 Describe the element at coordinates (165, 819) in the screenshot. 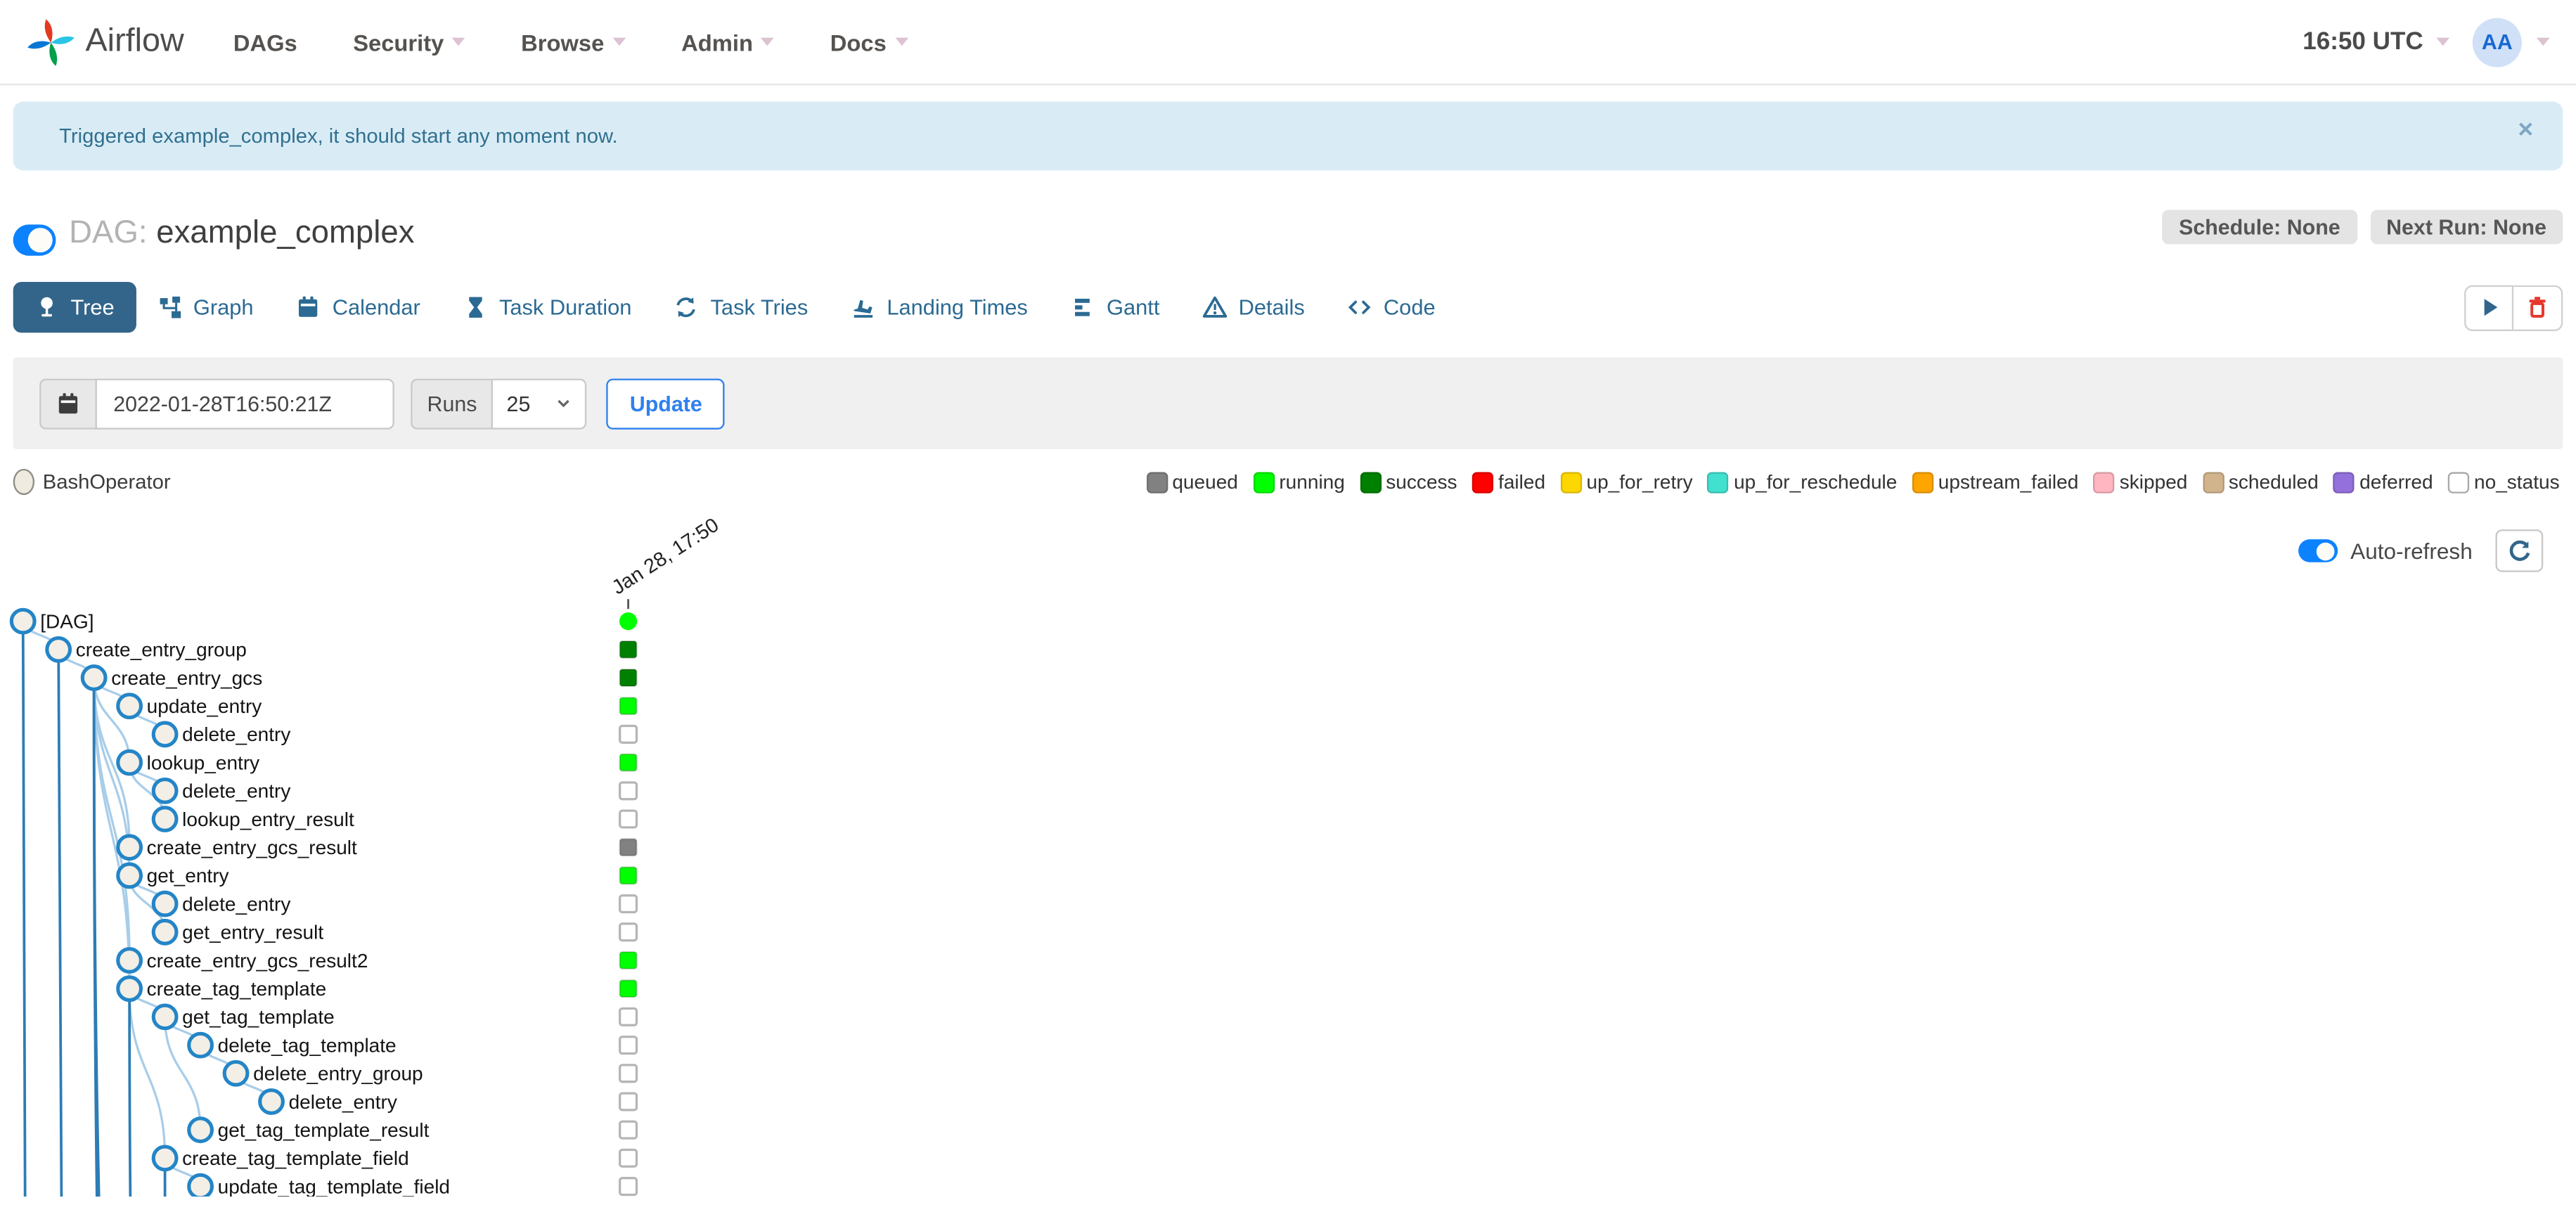

I see `task-node-lookup_entry_result` at that location.